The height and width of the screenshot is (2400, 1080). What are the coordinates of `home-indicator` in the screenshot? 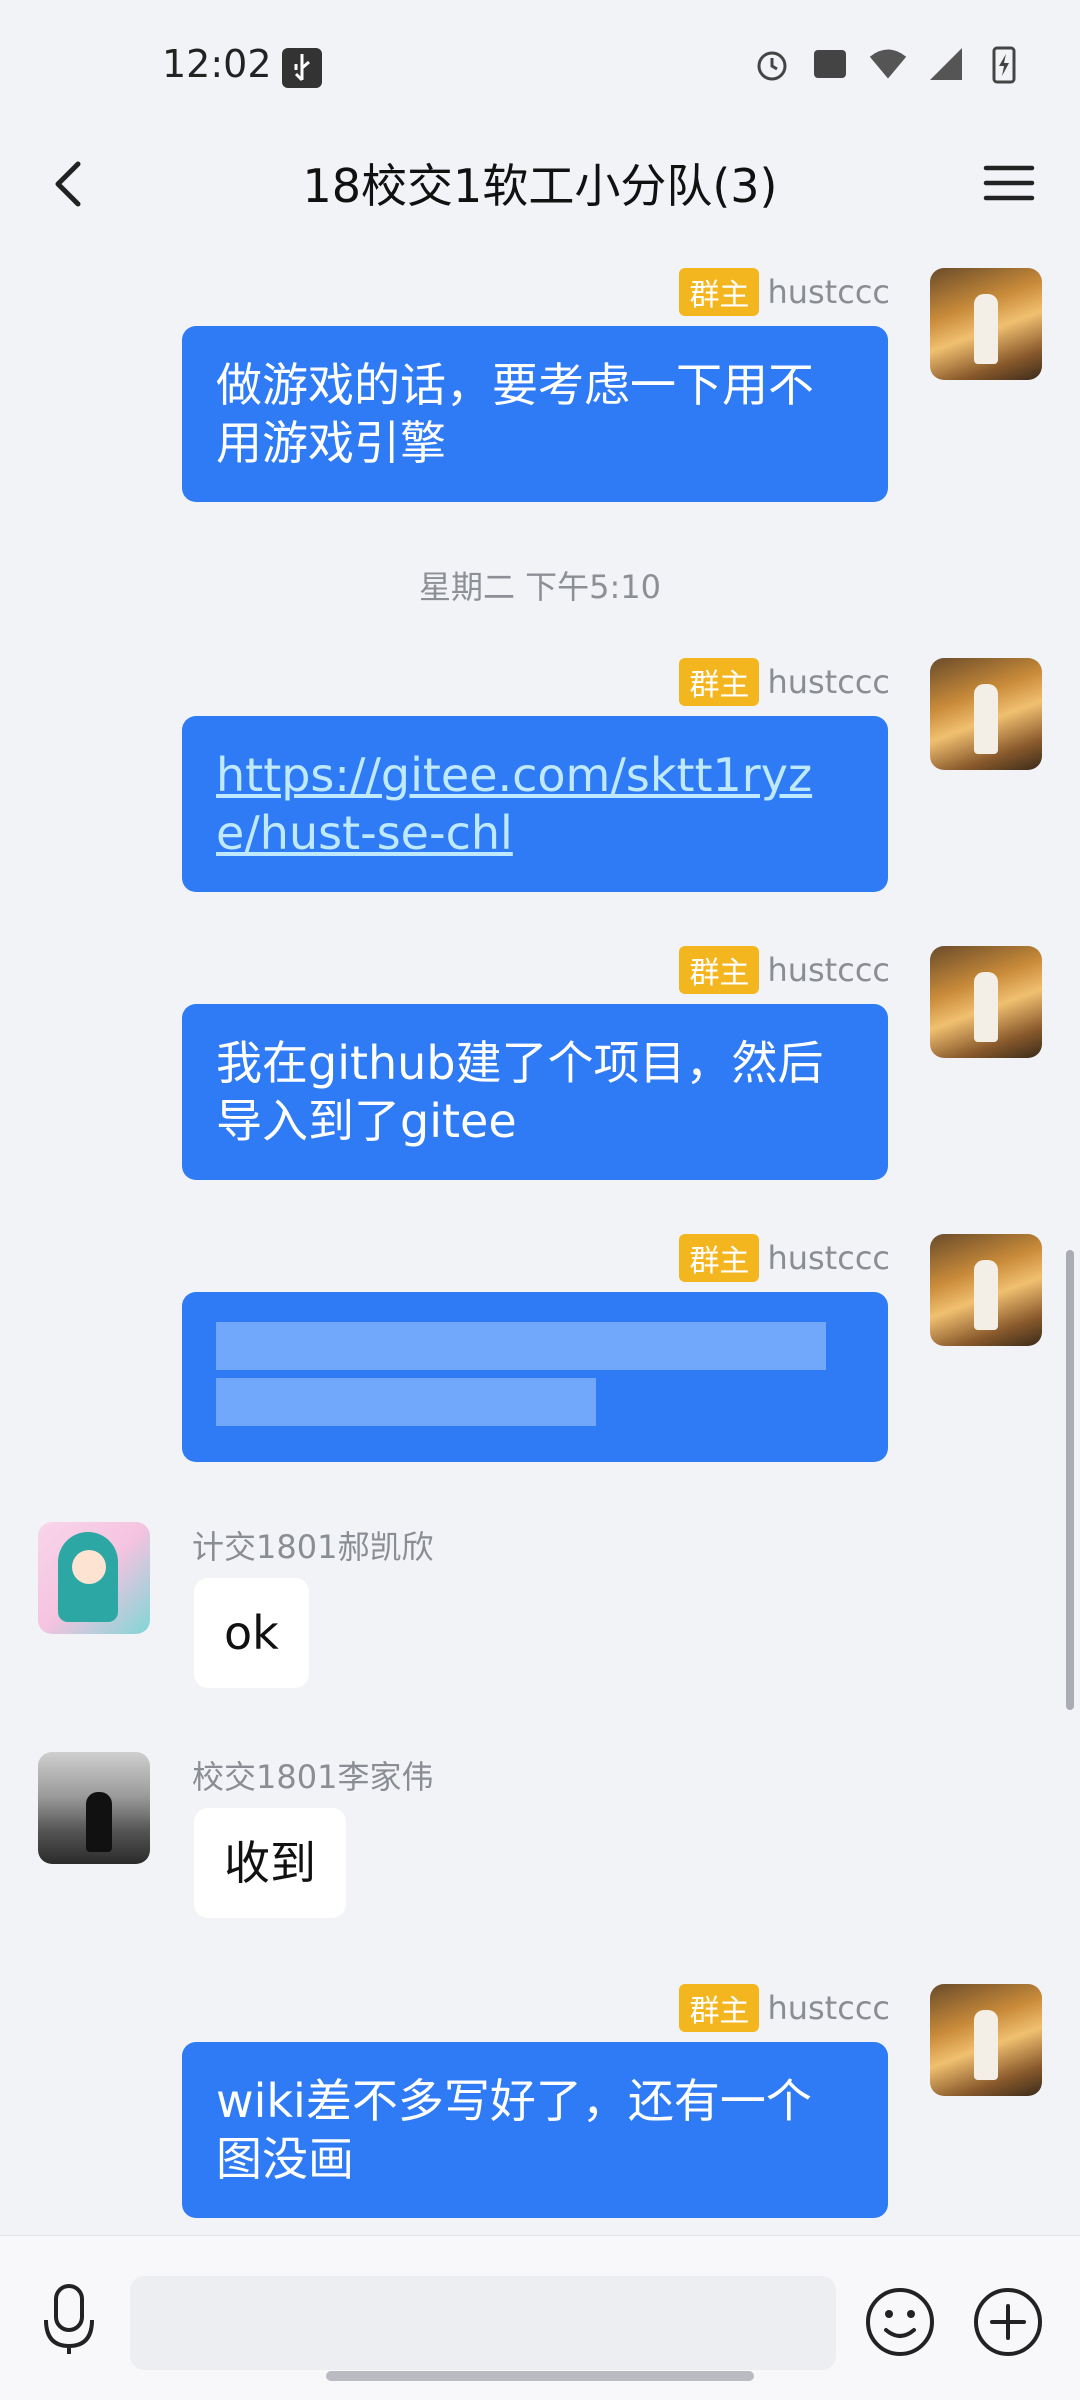 It's located at (540, 2376).